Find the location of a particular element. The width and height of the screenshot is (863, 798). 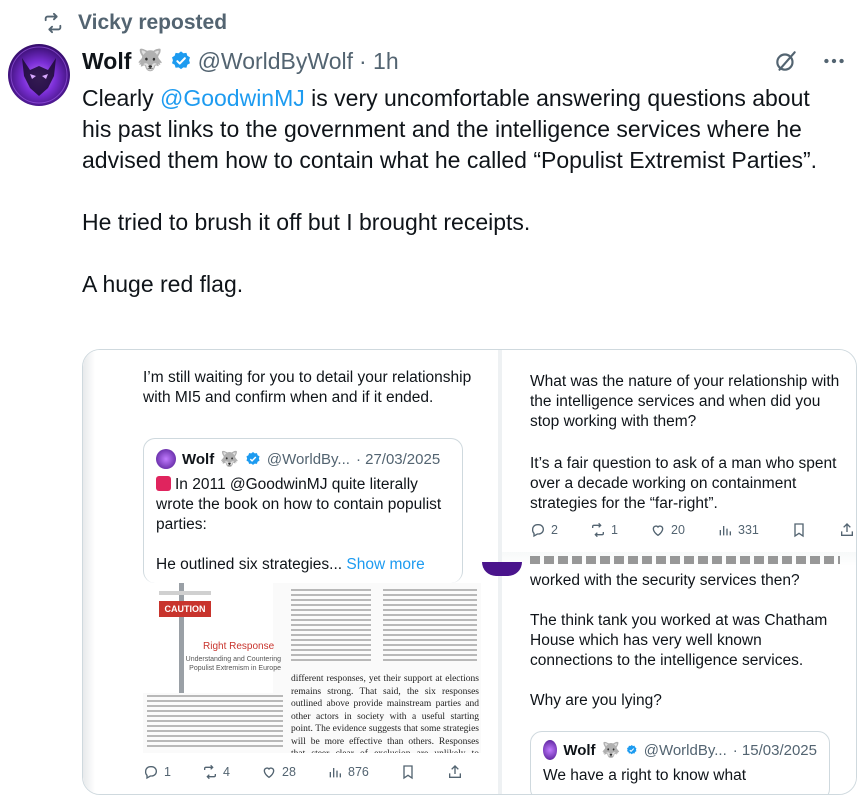

repost-button: 4 is located at coordinates (216, 772).